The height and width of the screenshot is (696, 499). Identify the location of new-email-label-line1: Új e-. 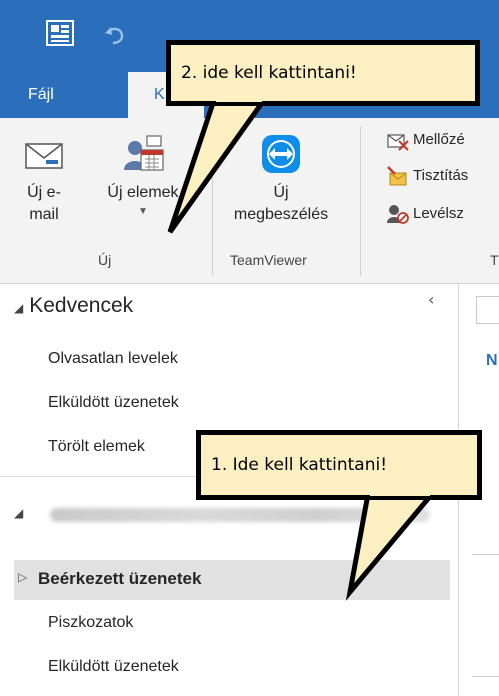
(44, 192).